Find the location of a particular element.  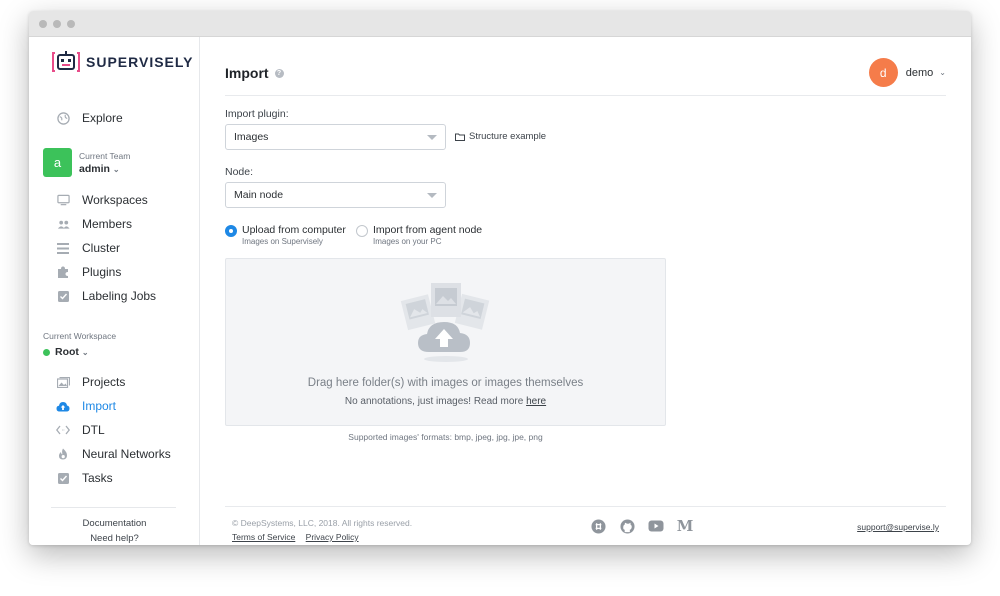

sidebar-item-label: Labeling Jobs is located at coordinates (119, 296).